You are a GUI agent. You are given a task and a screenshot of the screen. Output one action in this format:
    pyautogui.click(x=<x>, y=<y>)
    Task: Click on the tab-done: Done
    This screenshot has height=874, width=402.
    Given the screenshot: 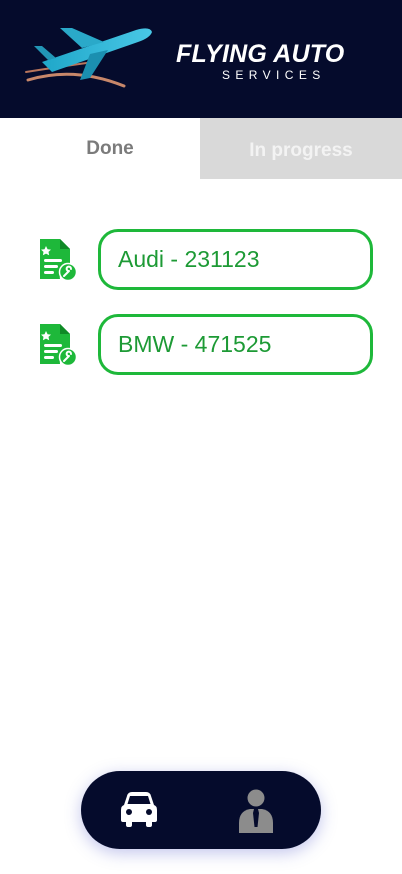 What is the action you would take?
    pyautogui.click(x=100, y=148)
    